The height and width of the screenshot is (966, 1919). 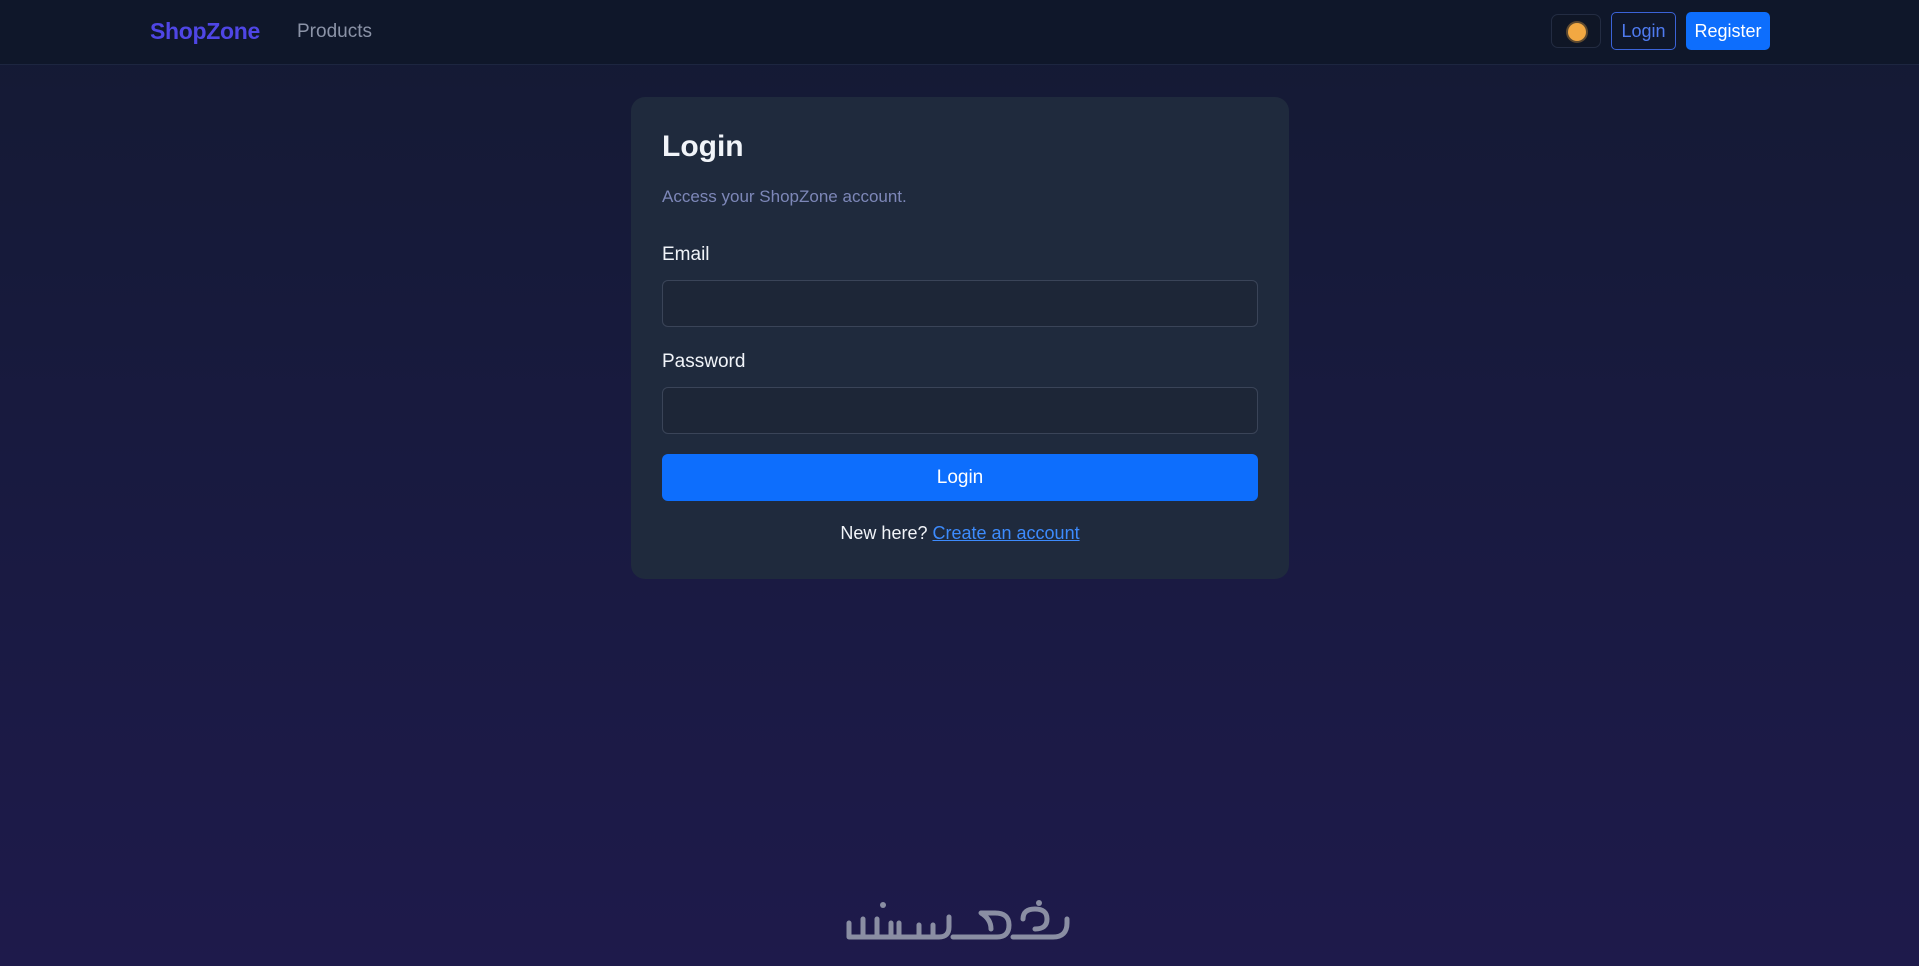 I want to click on brand-logo: ShopZone, so click(x=205, y=31).